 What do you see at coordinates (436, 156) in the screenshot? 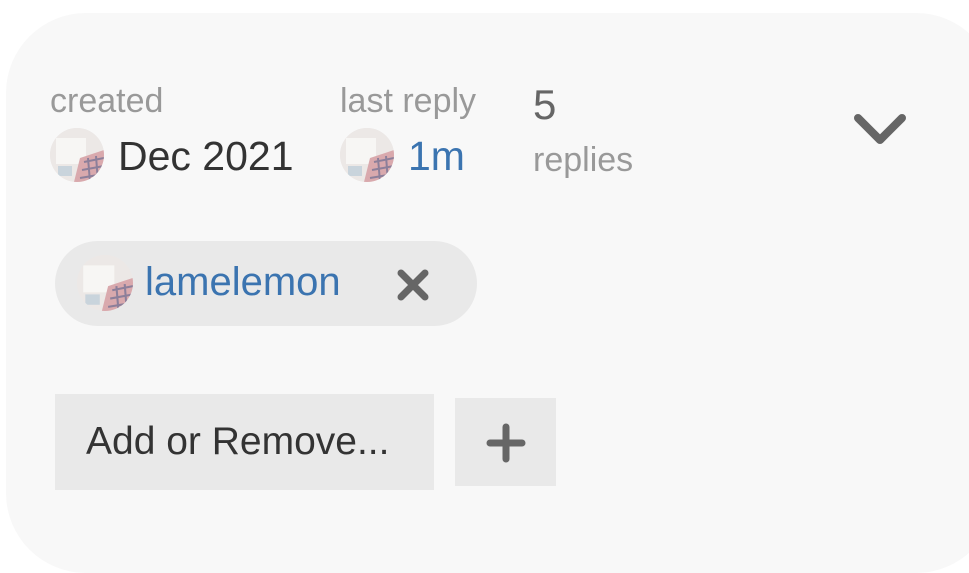
I see `last-reply-time: 1m` at bounding box center [436, 156].